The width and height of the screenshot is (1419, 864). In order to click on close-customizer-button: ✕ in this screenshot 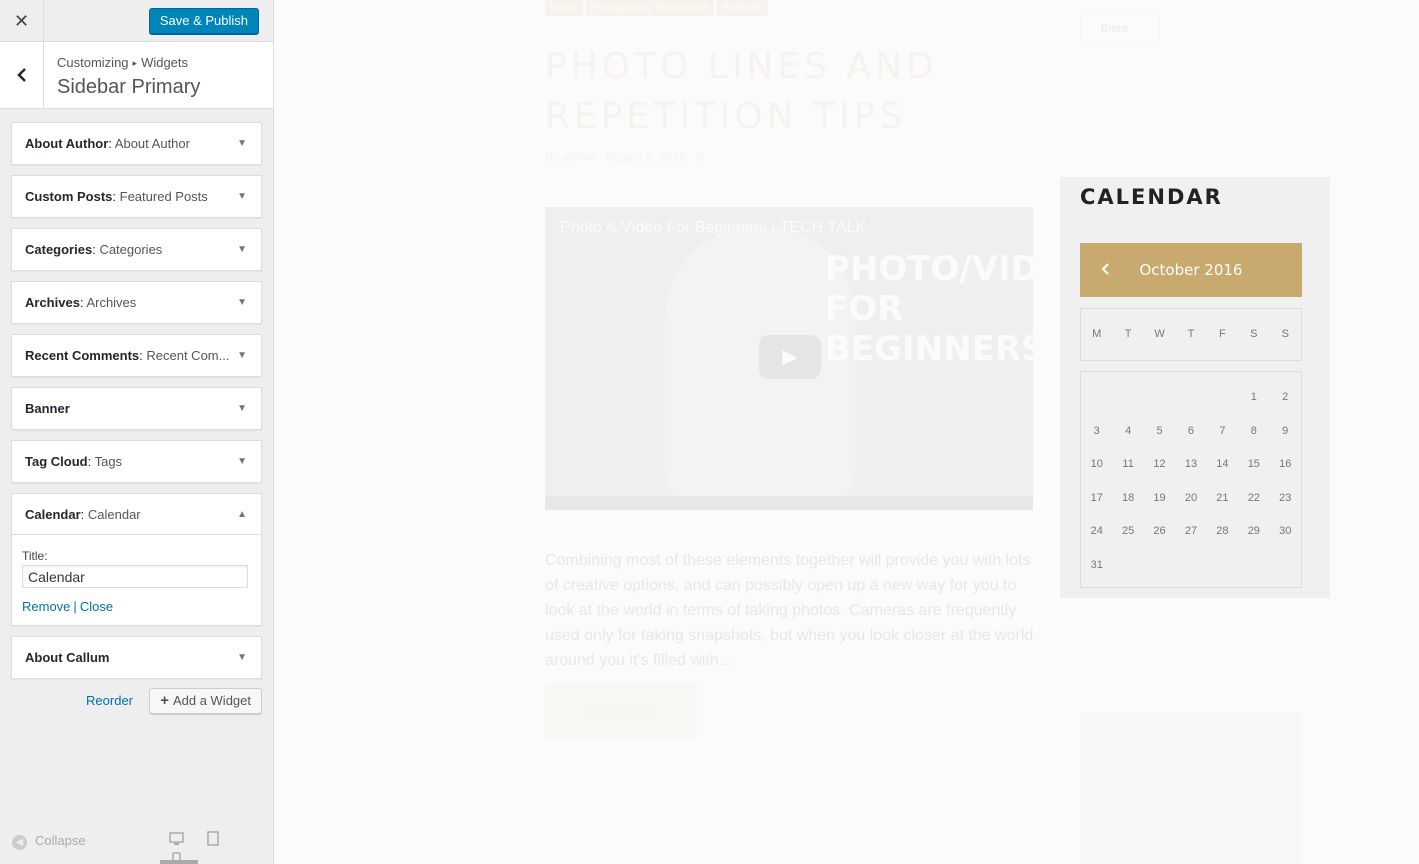, I will do `click(22, 21)`.